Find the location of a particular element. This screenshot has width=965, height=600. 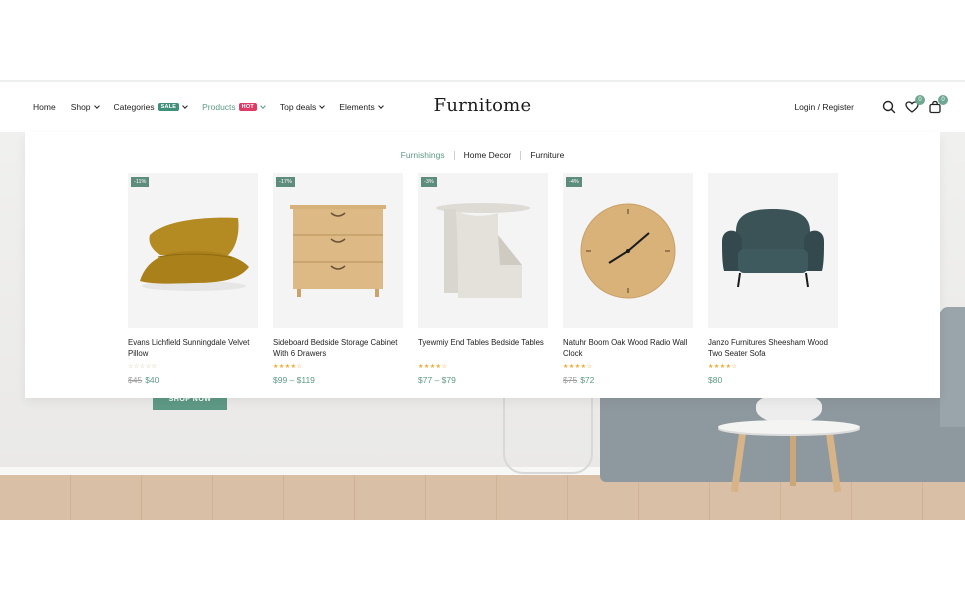

product-image is located at coordinates (773, 250).